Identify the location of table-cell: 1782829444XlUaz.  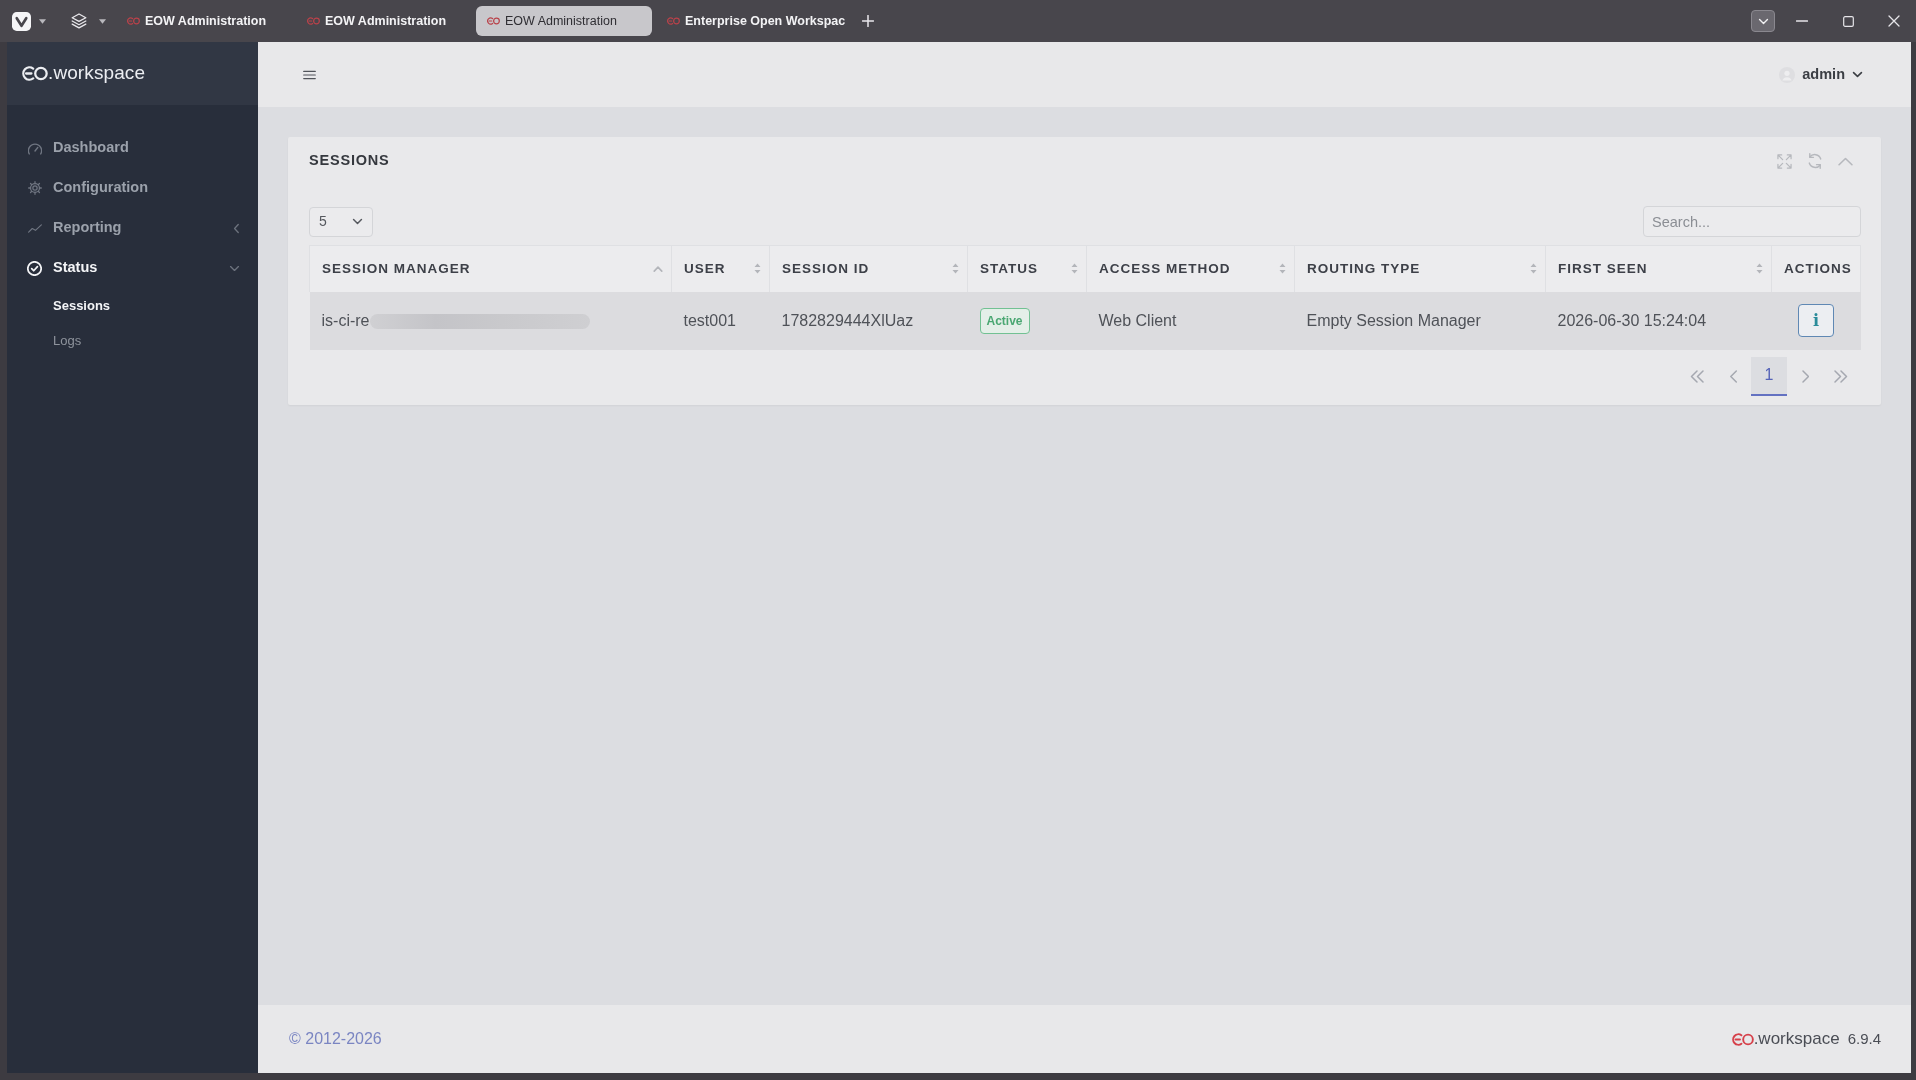
(868, 320).